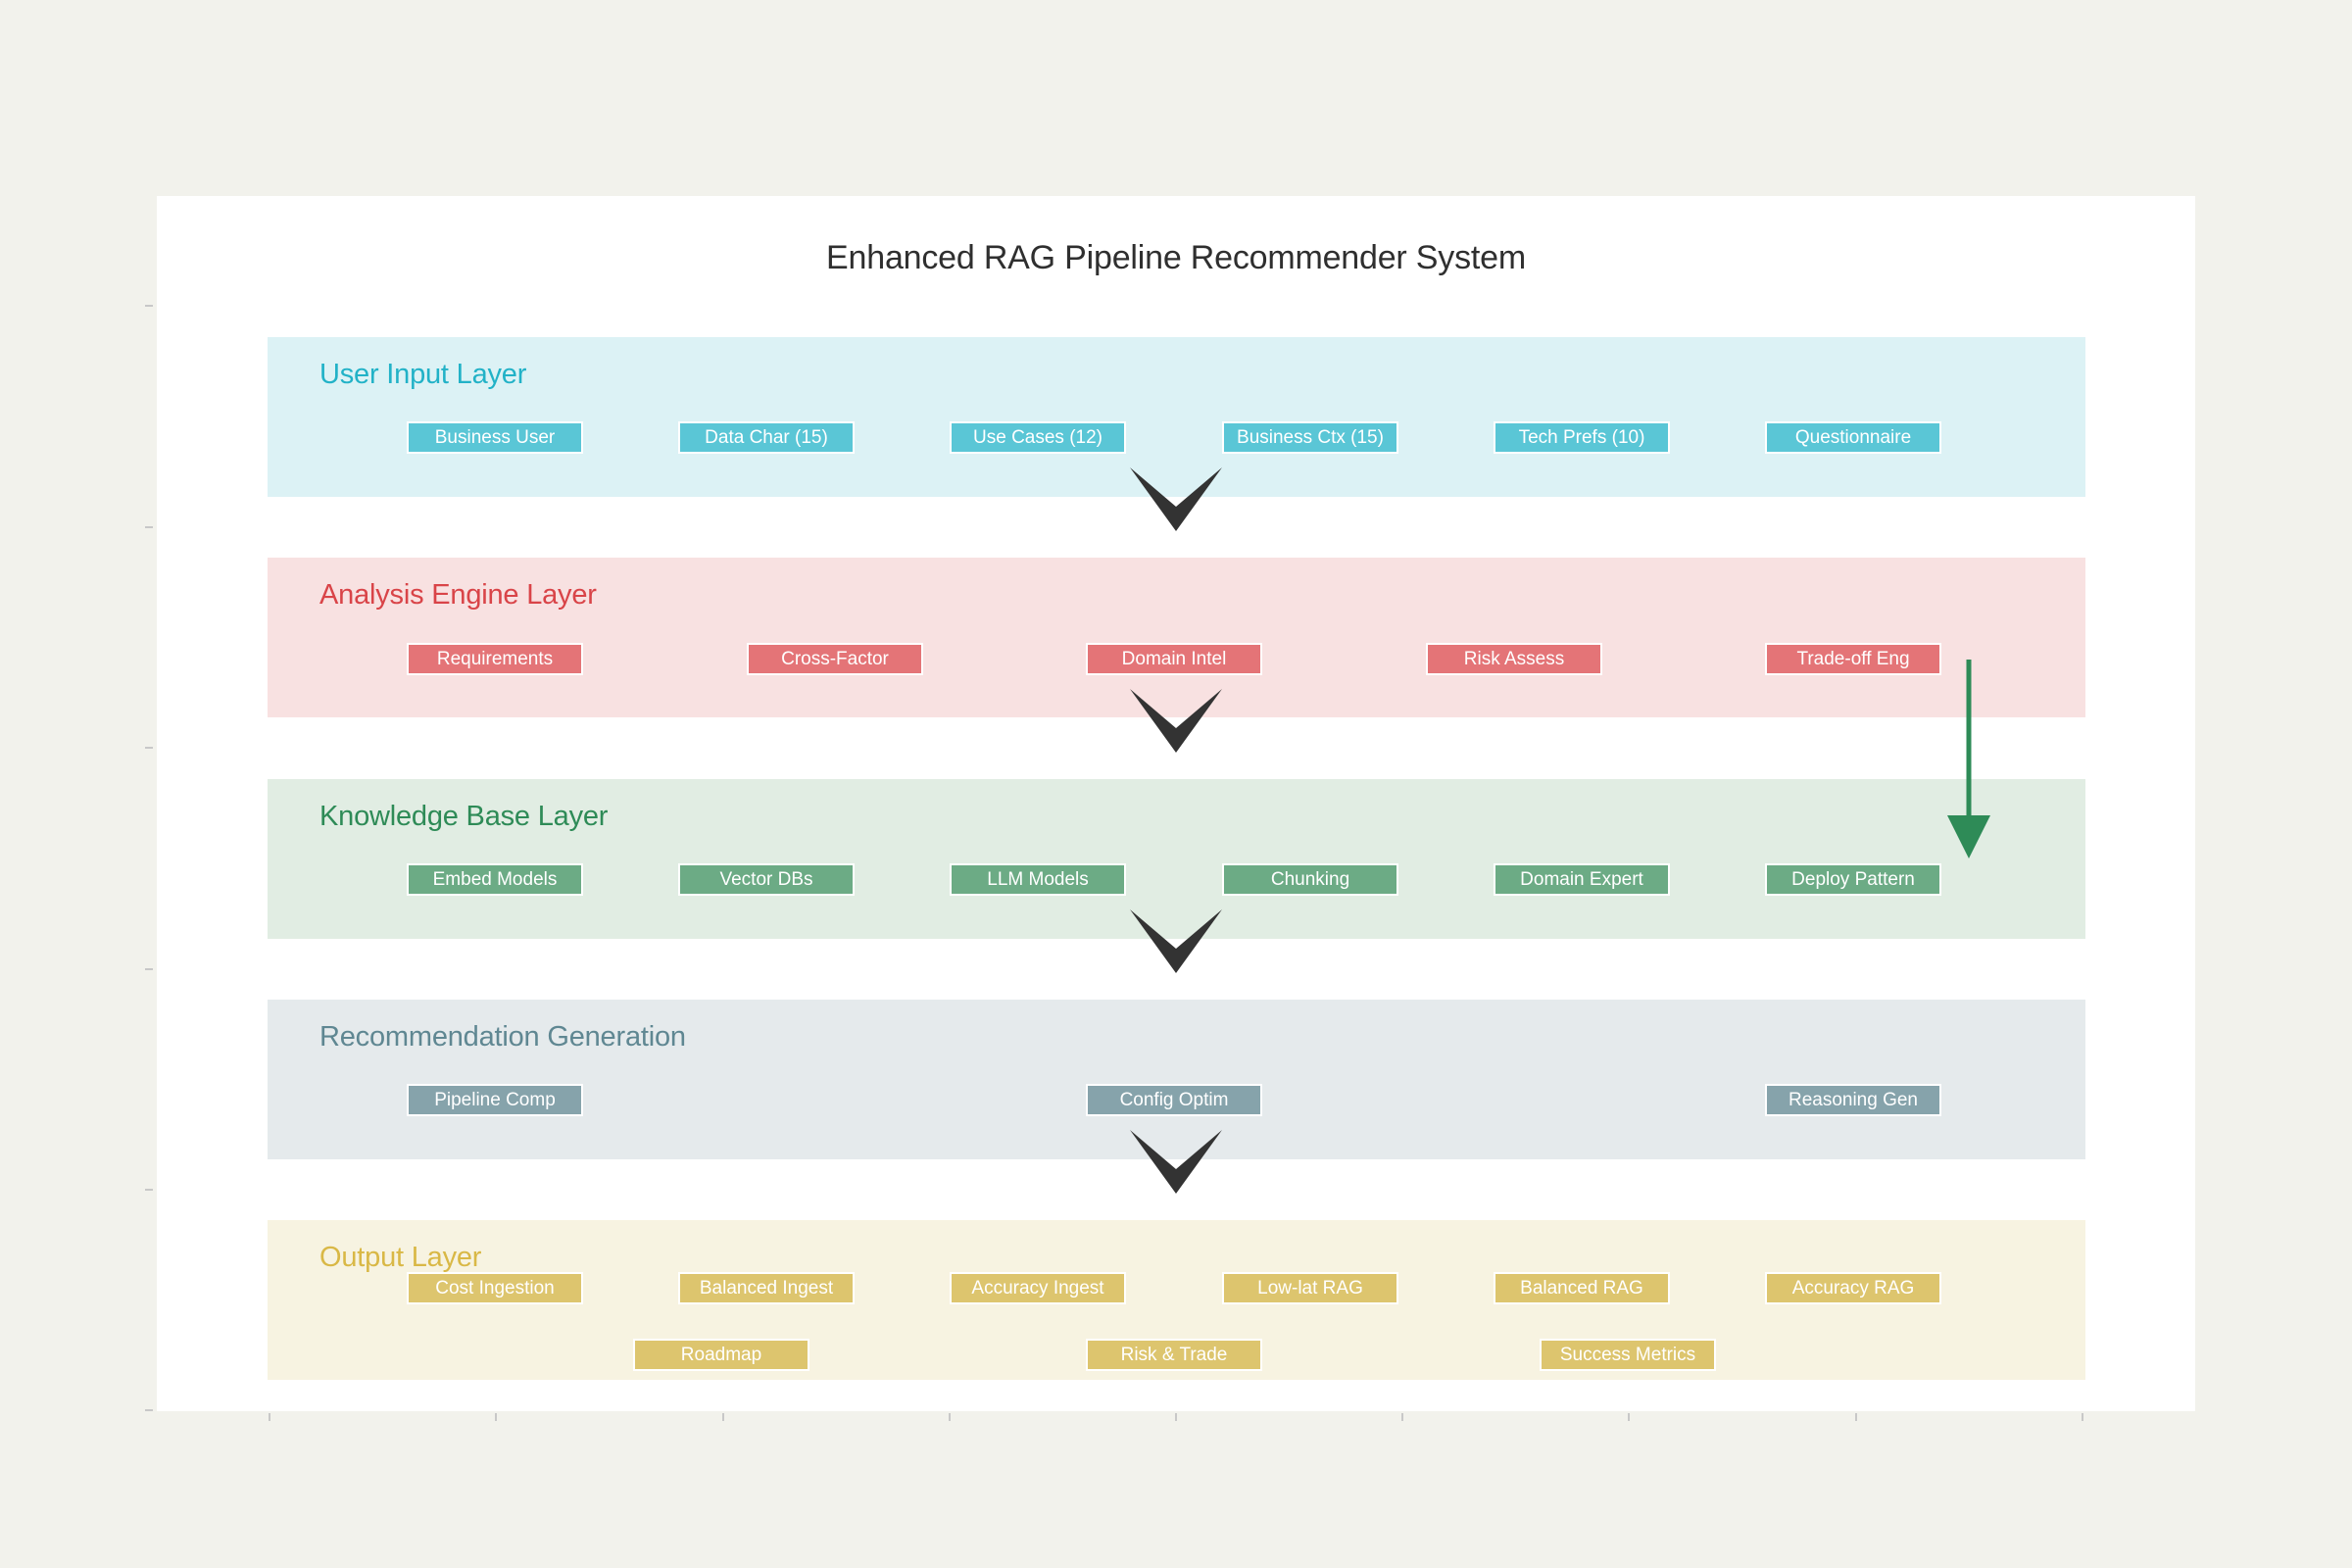 The height and width of the screenshot is (1568, 2352). I want to click on feedback-arrowhead, so click(1968, 836).